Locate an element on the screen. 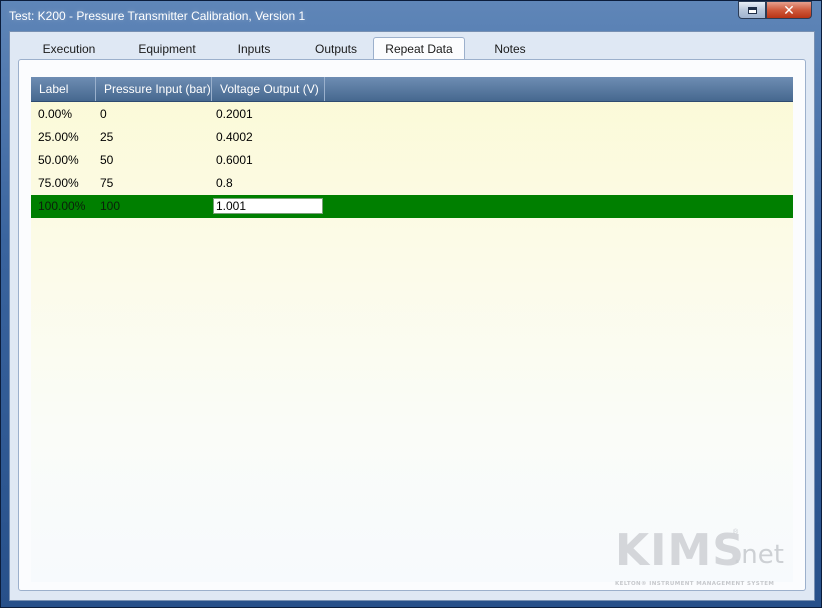 The height and width of the screenshot is (608, 822). close-button: ✕ is located at coordinates (789, 10).